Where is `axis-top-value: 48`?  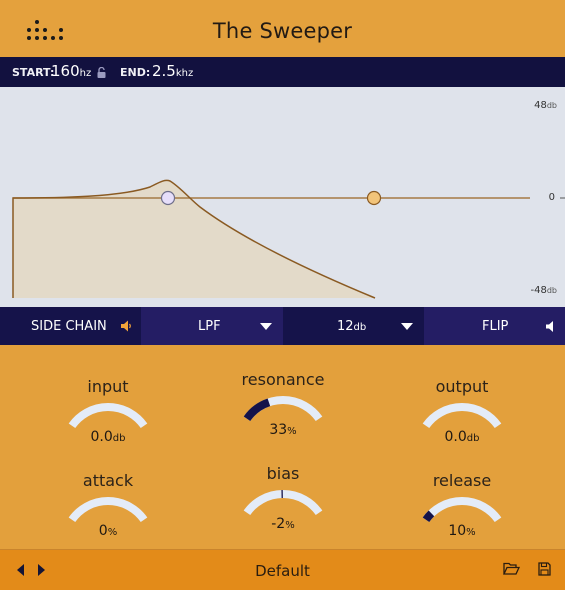 axis-top-value: 48 is located at coordinates (540, 105).